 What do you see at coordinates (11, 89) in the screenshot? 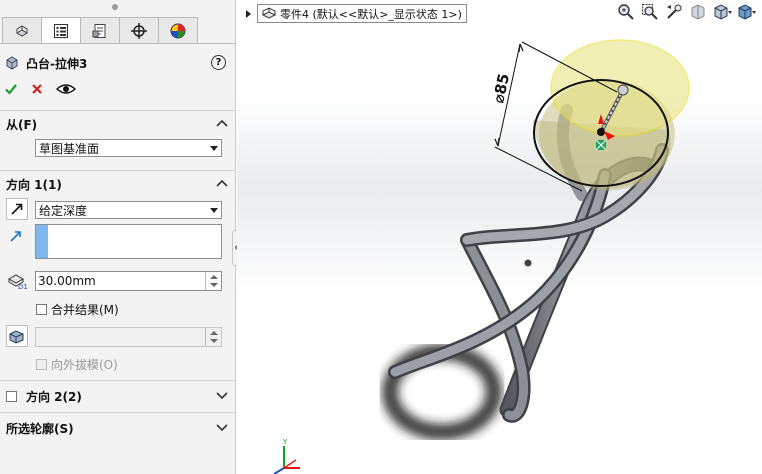
I see `ok-check-icon` at bounding box center [11, 89].